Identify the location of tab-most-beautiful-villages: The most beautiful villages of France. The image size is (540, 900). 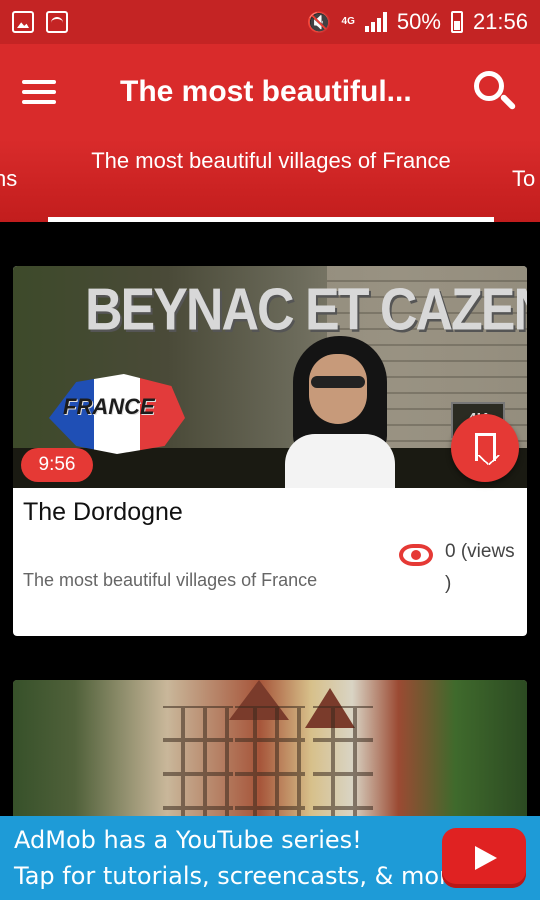
(271, 161).